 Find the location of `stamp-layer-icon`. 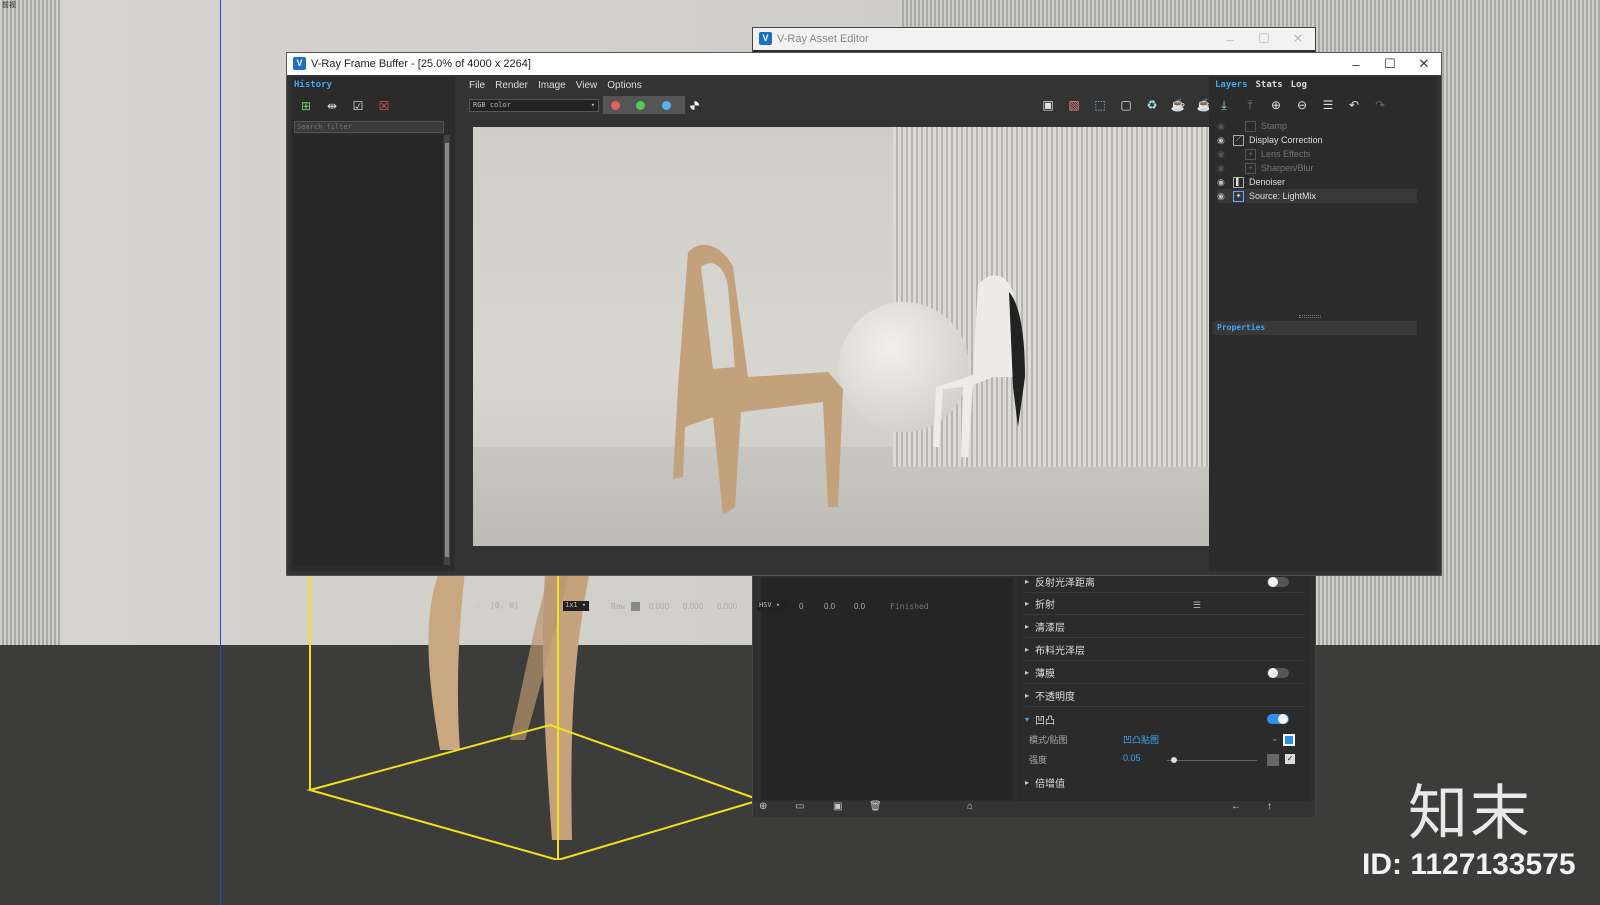

stamp-layer-icon is located at coordinates (1250, 126).